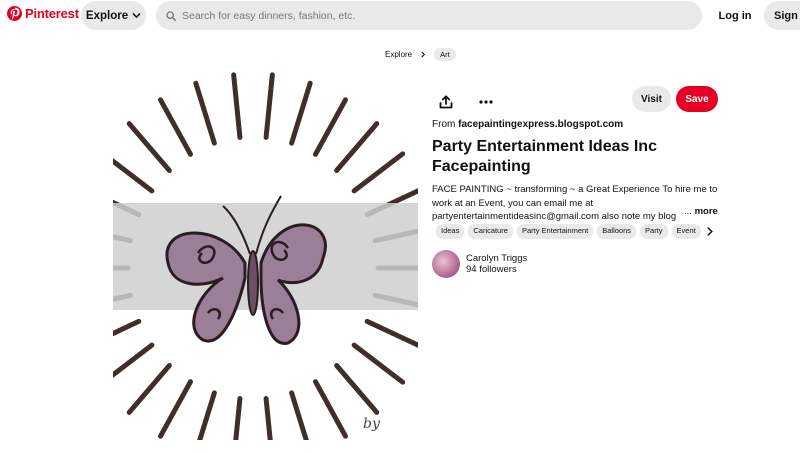 This screenshot has height=452, width=800. What do you see at coordinates (171, 15) in the screenshot?
I see `search-icon` at bounding box center [171, 15].